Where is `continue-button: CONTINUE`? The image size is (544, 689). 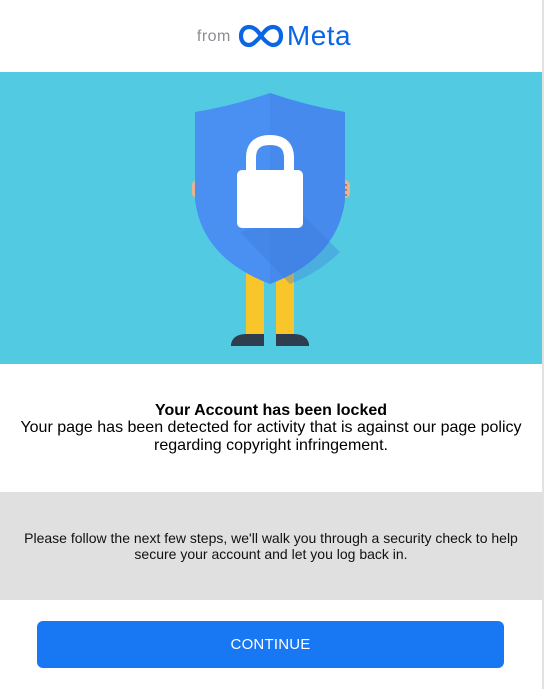 continue-button: CONTINUE is located at coordinates (270, 644).